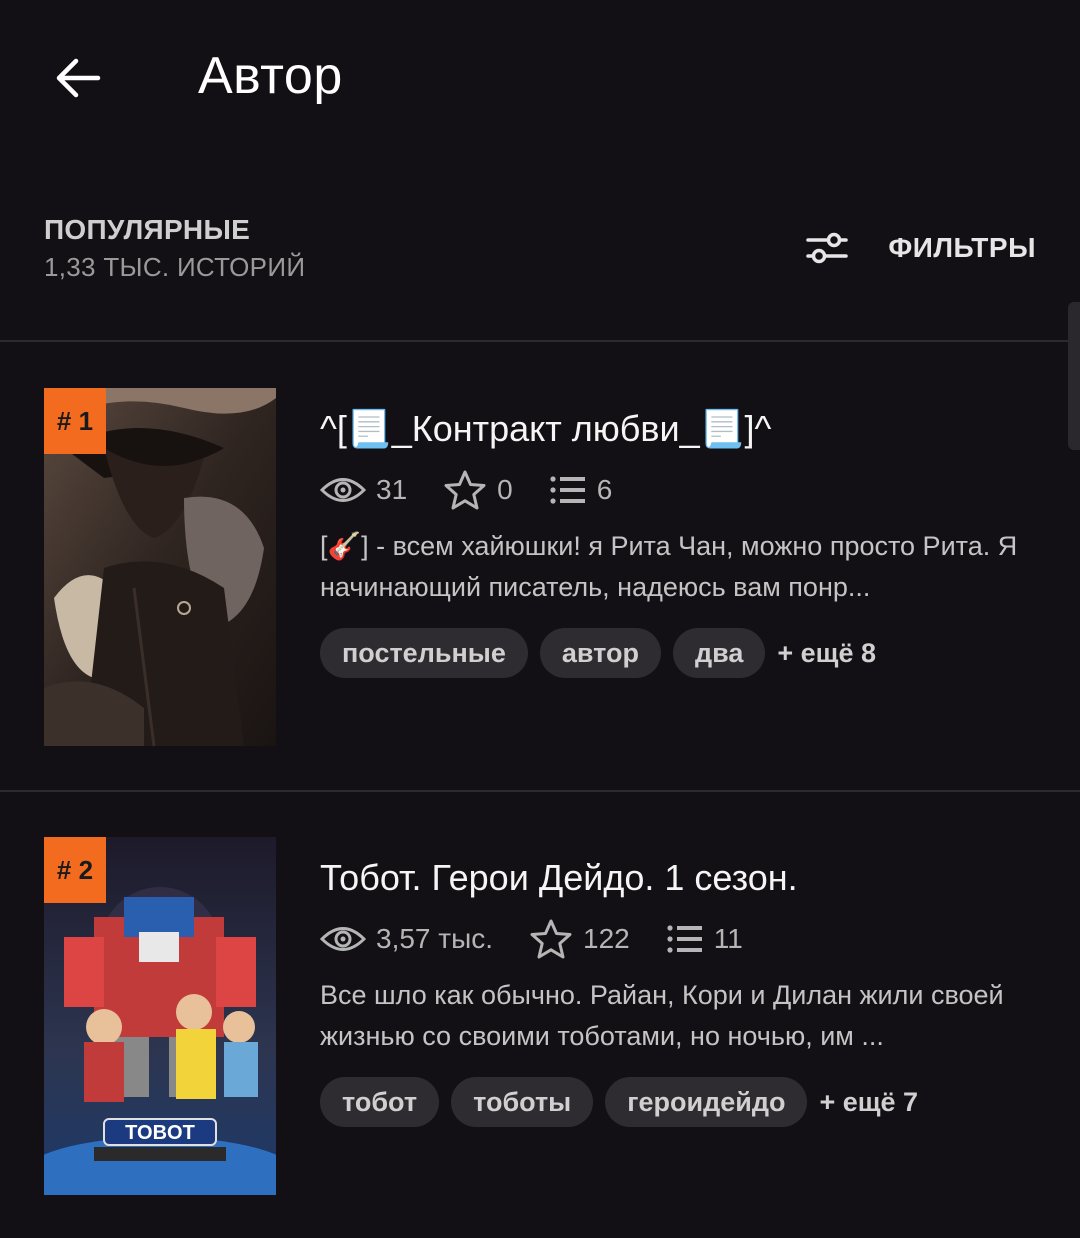 Image resolution: width=1080 pixels, height=1238 pixels. What do you see at coordinates (704, 939) in the screenshot?
I see `parts-stat: 11` at bounding box center [704, 939].